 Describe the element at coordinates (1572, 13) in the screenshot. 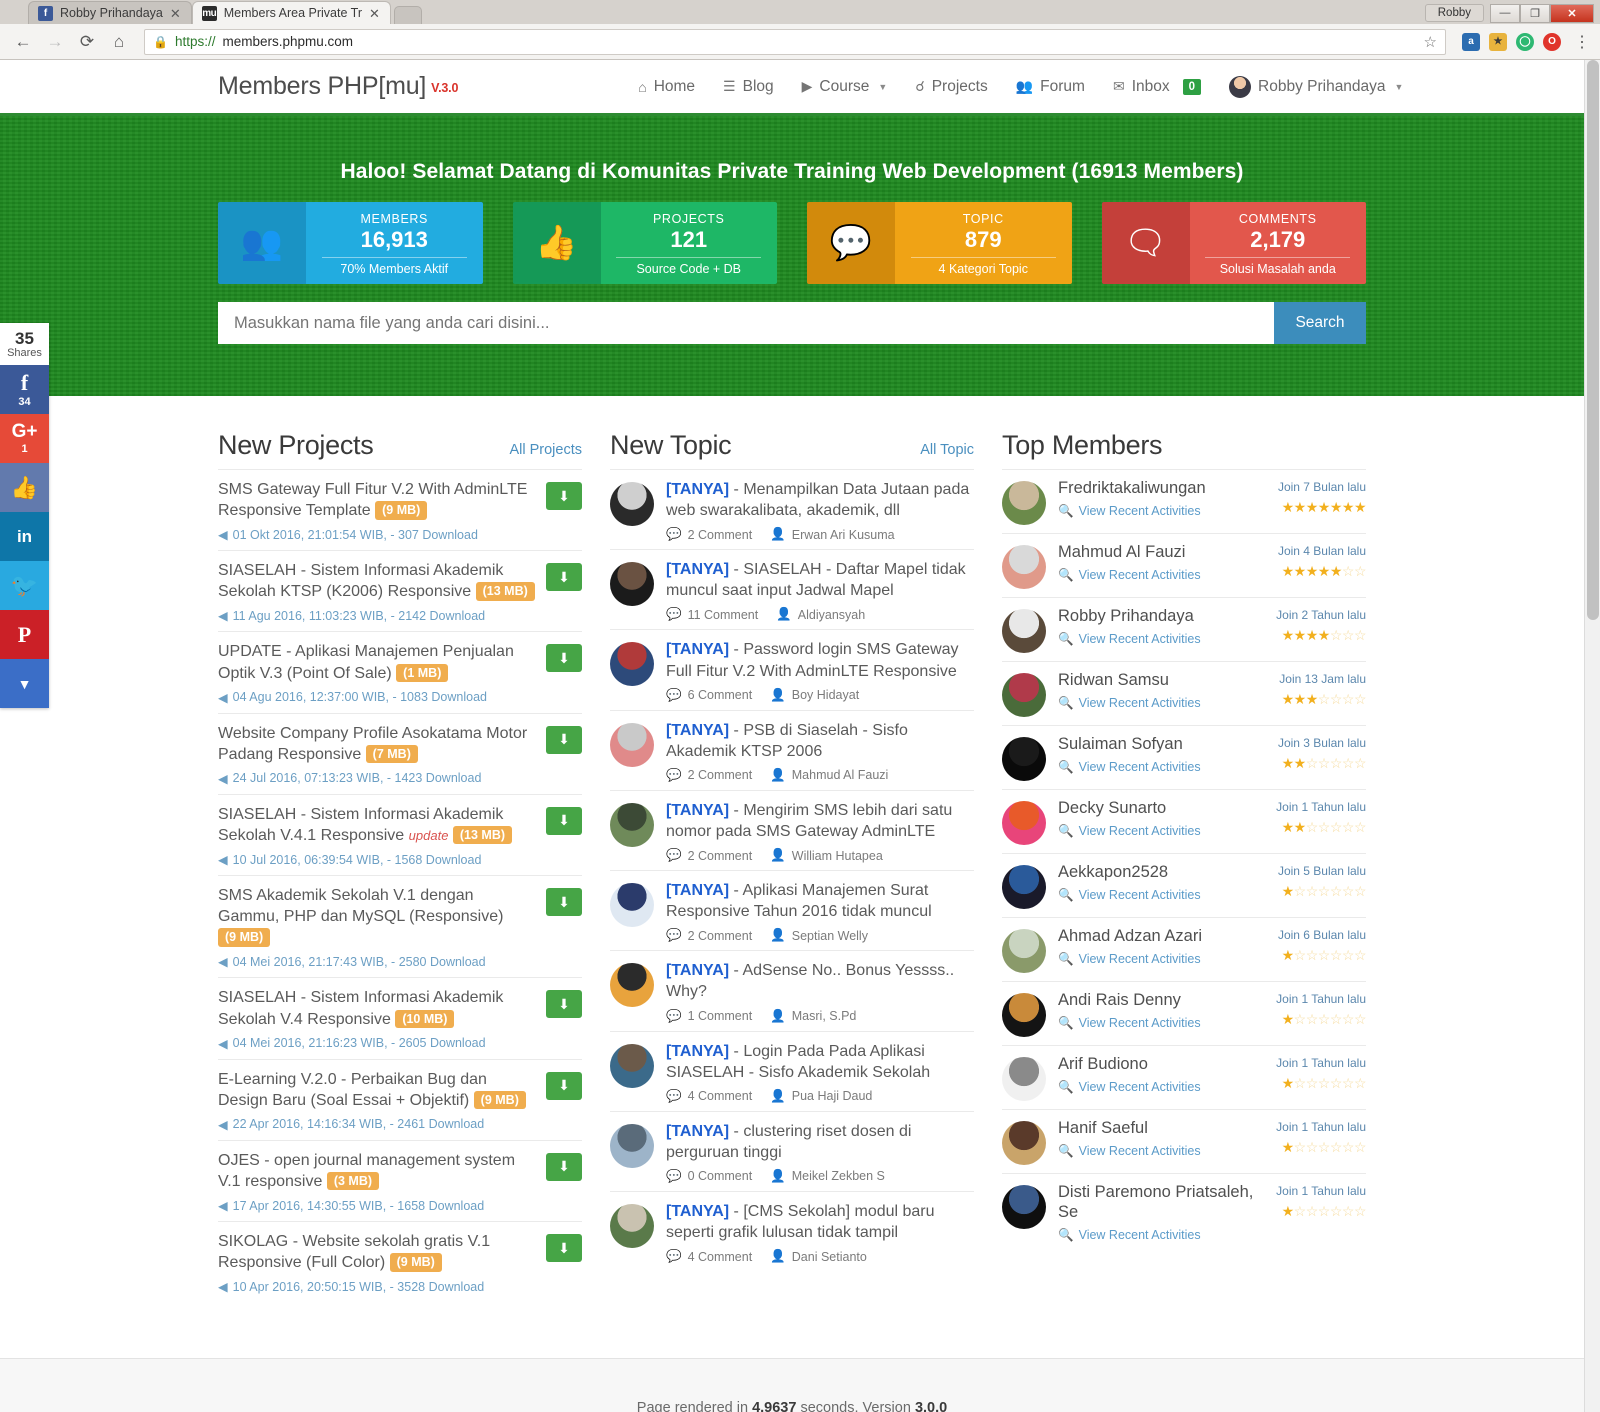

I see `close-window-button: ✕` at that location.